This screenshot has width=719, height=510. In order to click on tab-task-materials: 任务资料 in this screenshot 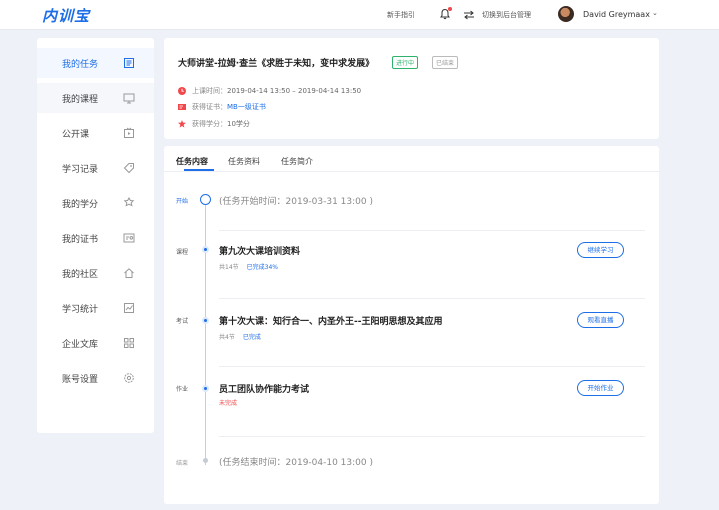, I will do `click(244, 161)`.